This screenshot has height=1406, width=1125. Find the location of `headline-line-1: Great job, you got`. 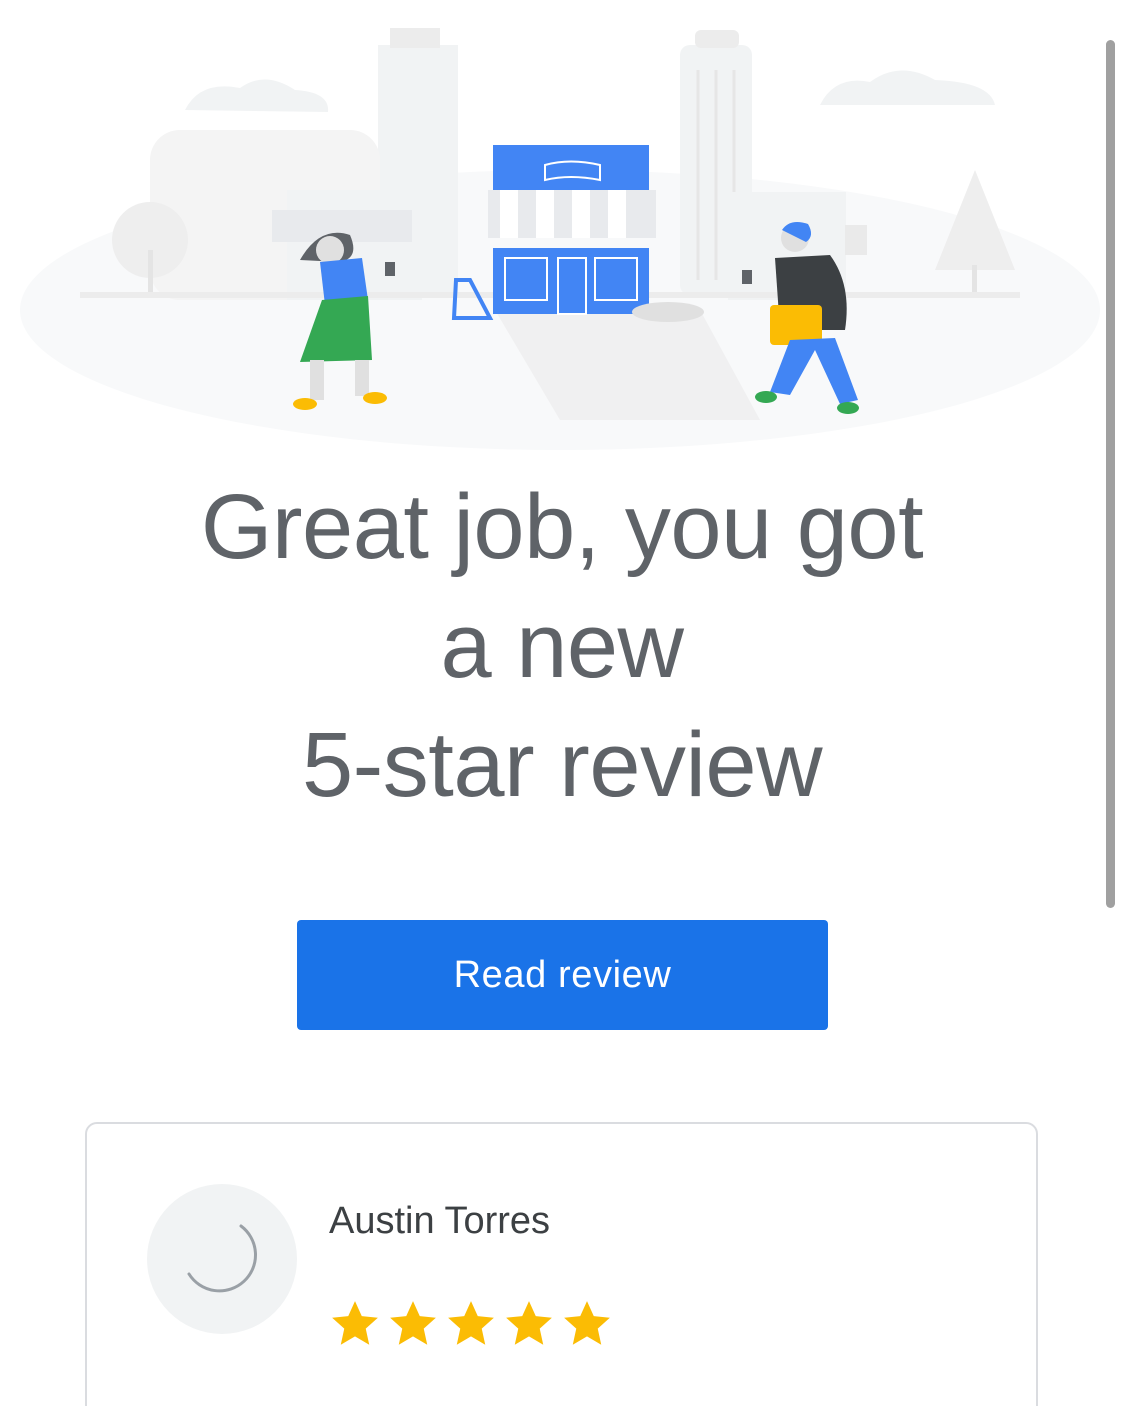

headline-line-1: Great job, you got is located at coordinates (562, 527).